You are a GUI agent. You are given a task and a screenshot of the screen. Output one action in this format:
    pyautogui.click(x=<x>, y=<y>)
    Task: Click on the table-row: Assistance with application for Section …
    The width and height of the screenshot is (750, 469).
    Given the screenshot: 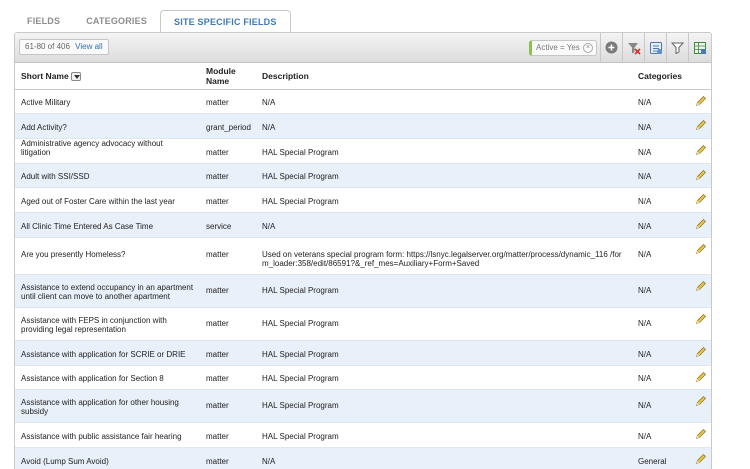 What is the action you would take?
    pyautogui.click(x=363, y=377)
    